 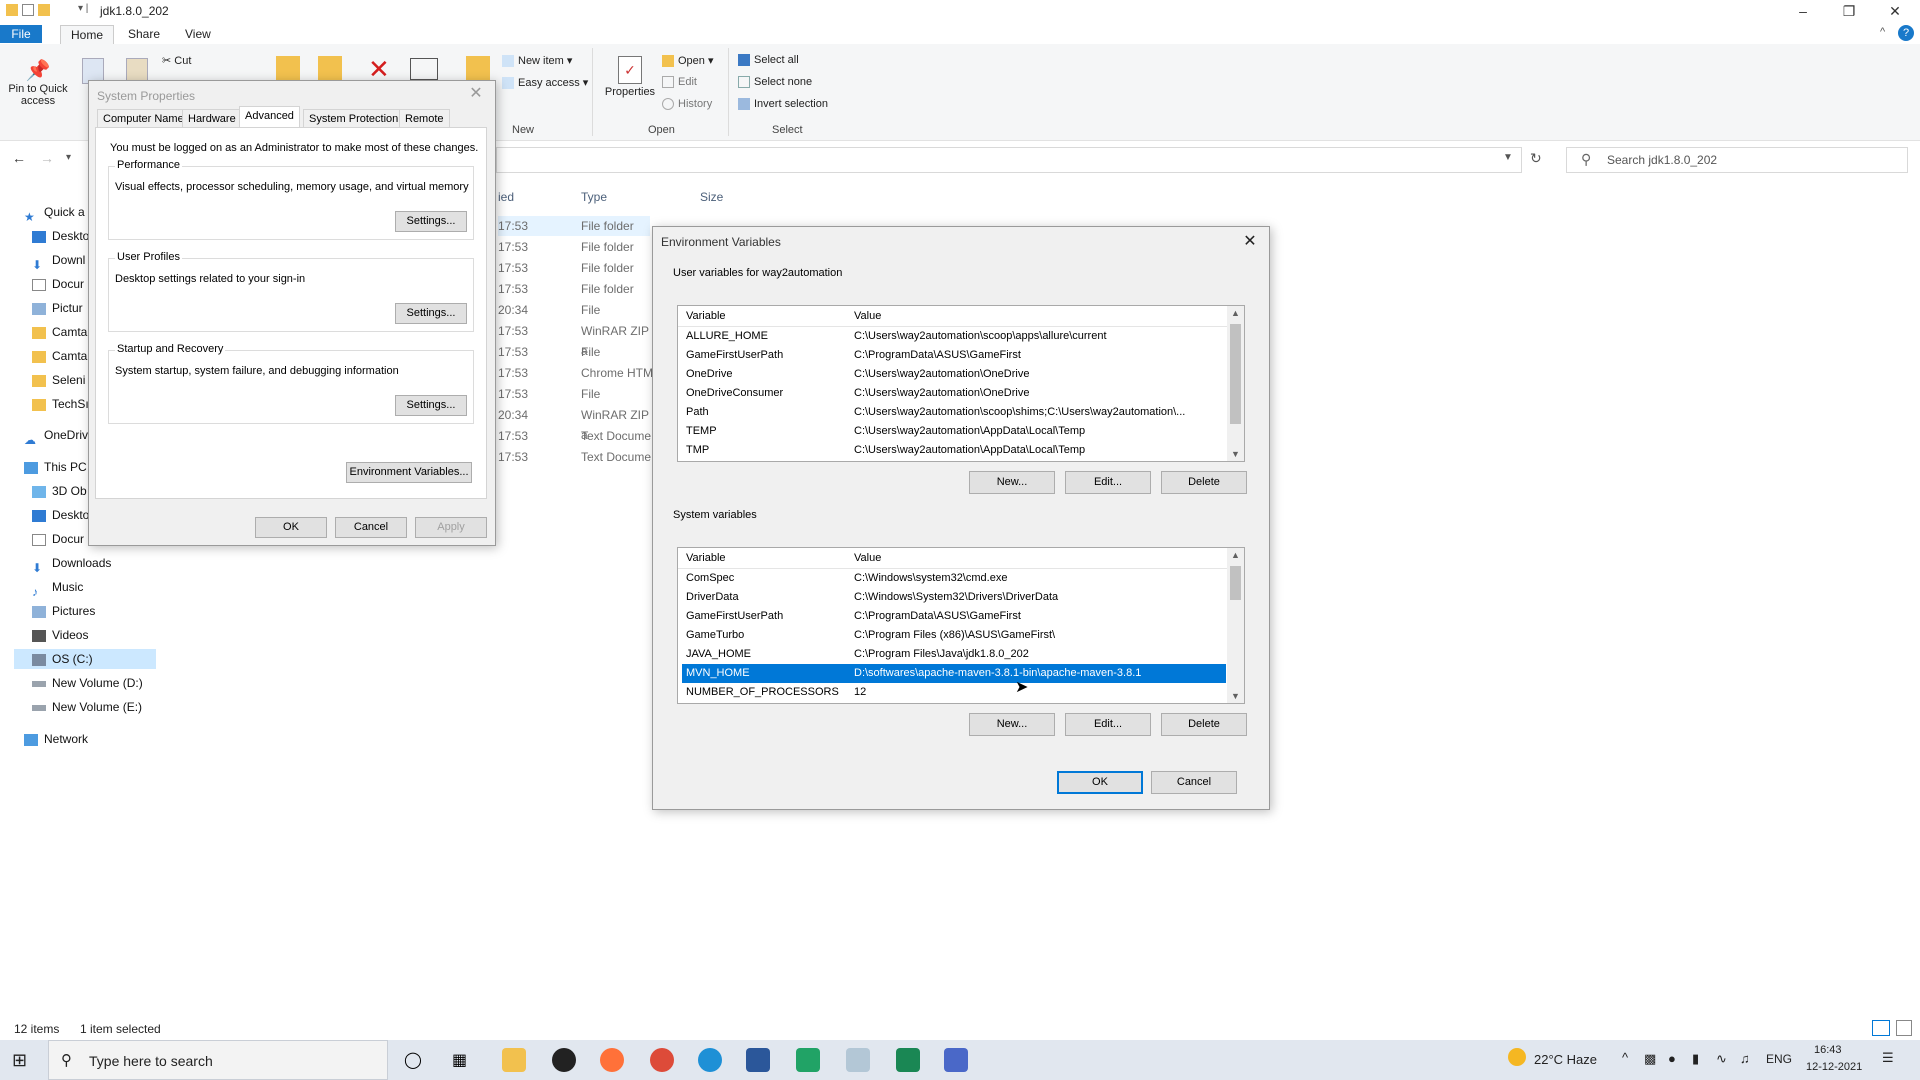 I want to click on tab-remote: Remote, so click(x=424, y=118).